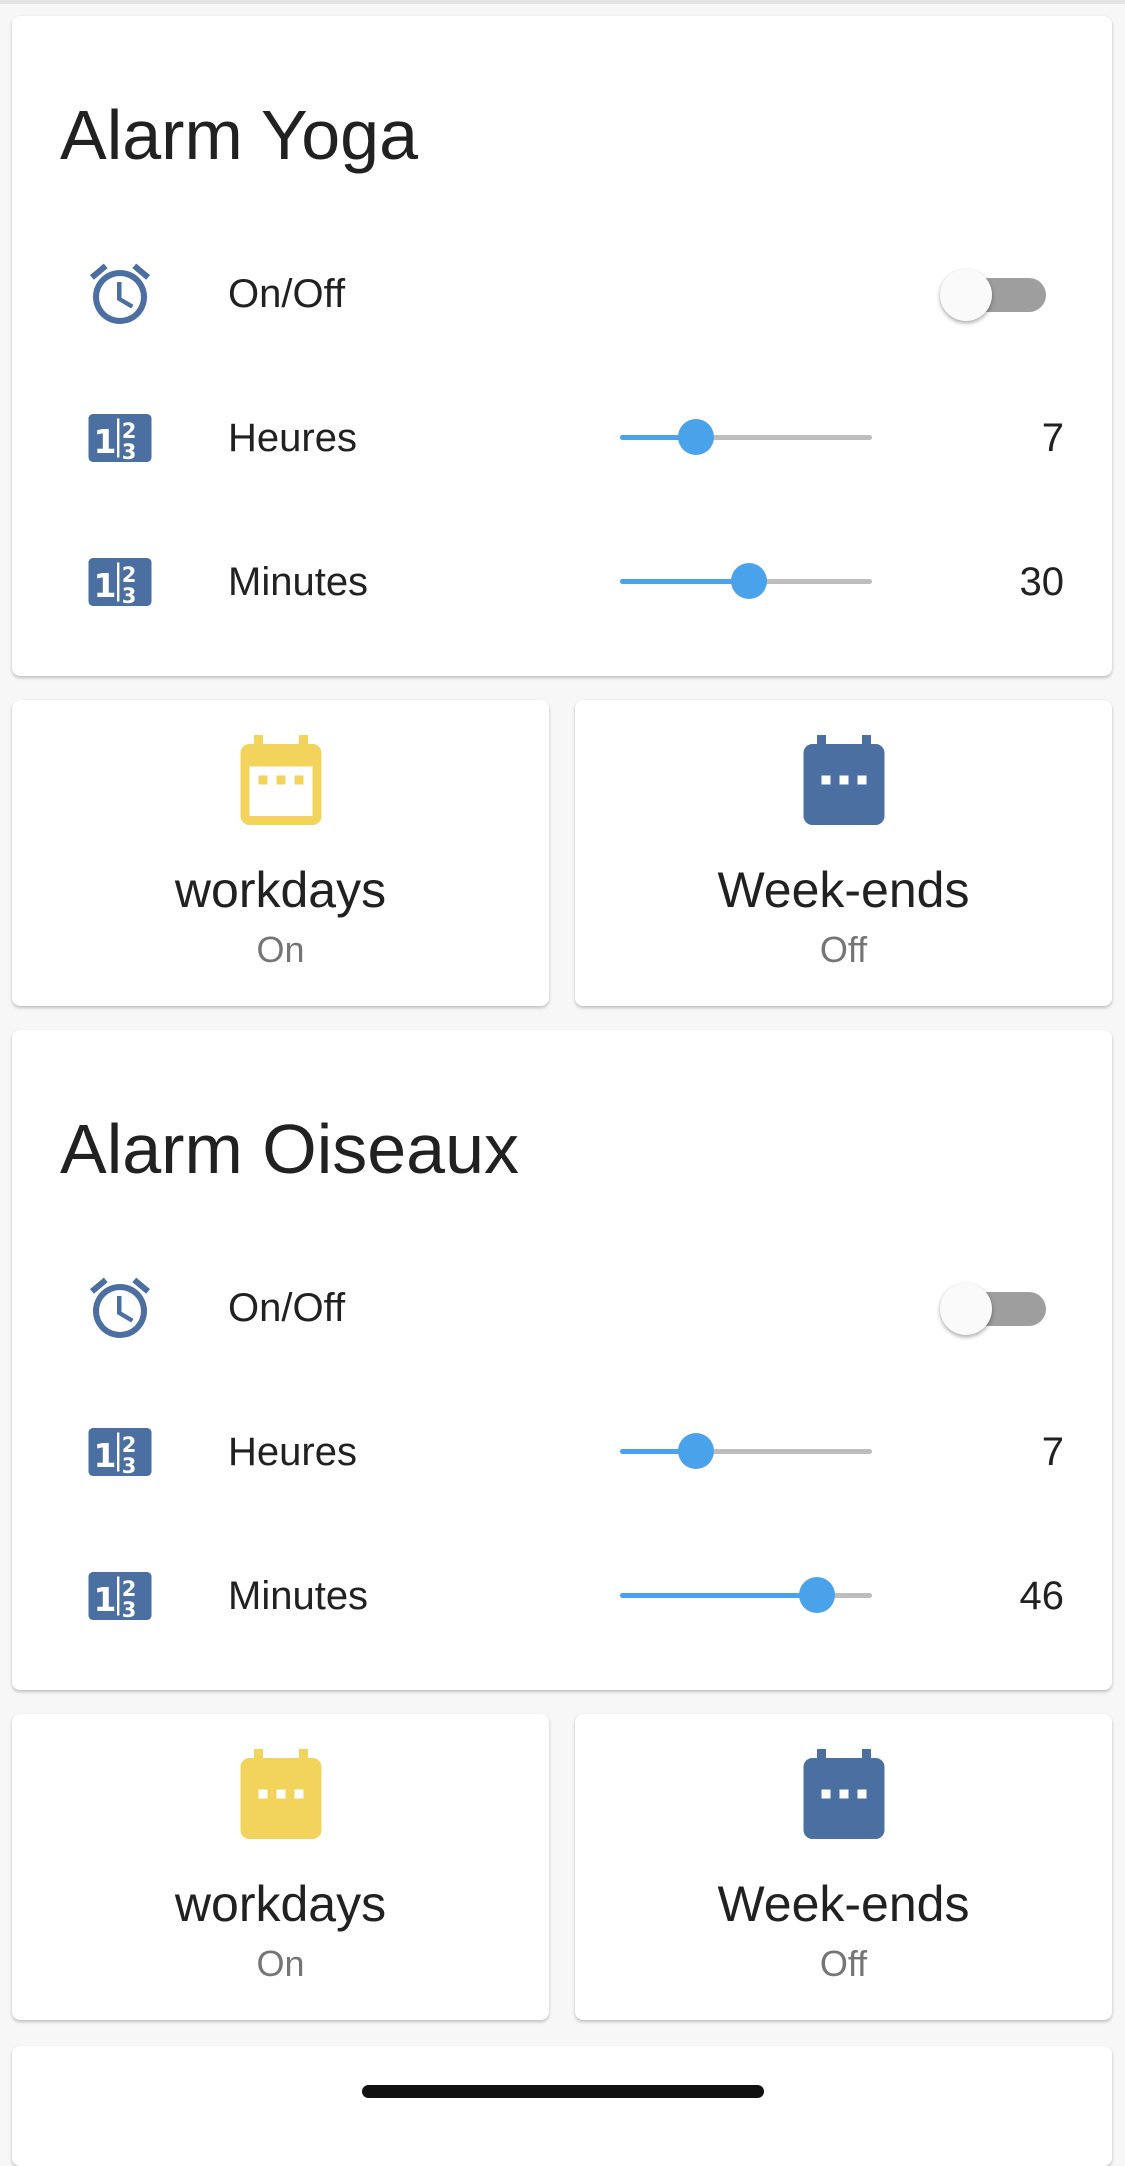 The width and height of the screenshot is (1125, 2166). What do you see at coordinates (562, 2) in the screenshot?
I see `top-divider` at bounding box center [562, 2].